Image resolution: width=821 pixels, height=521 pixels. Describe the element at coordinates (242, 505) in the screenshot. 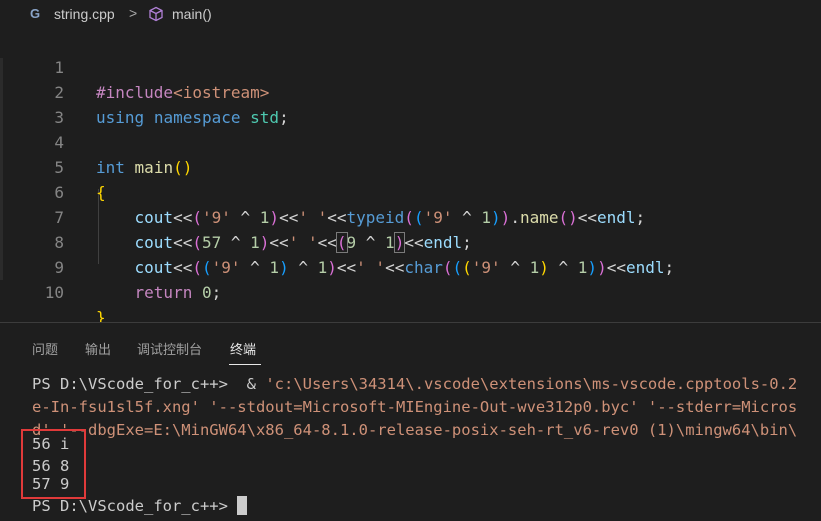

I see `terminal-cursor` at that location.